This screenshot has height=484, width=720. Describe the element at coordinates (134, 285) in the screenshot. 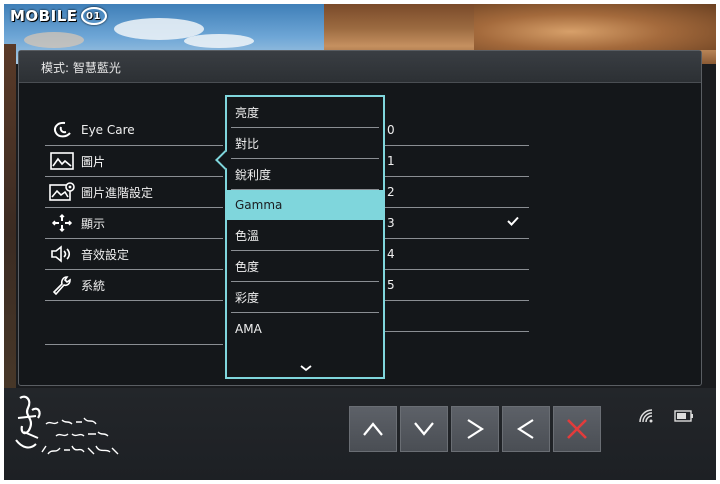

I see `menu-item-system: 系統` at that location.